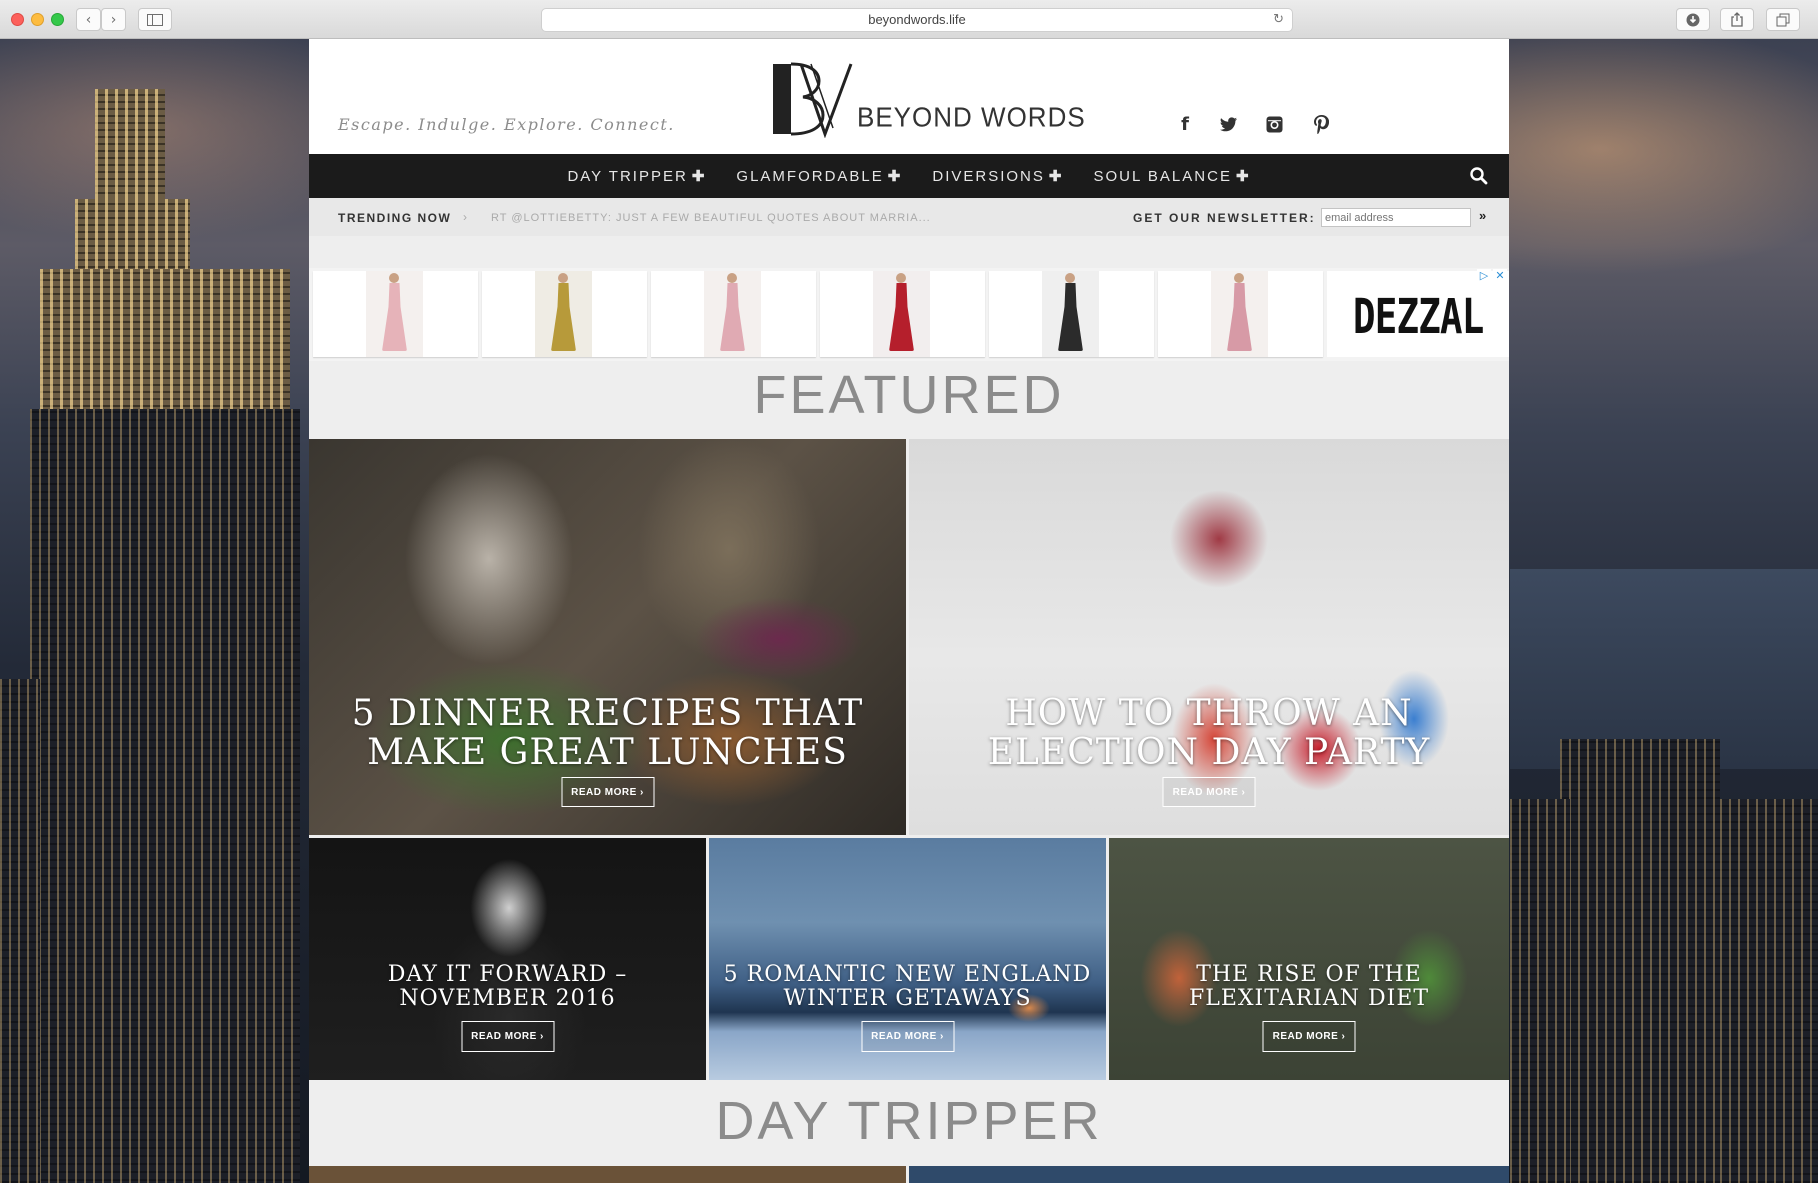  What do you see at coordinates (627, 176) in the screenshot?
I see `nav-label: DAY TRIPPER` at bounding box center [627, 176].